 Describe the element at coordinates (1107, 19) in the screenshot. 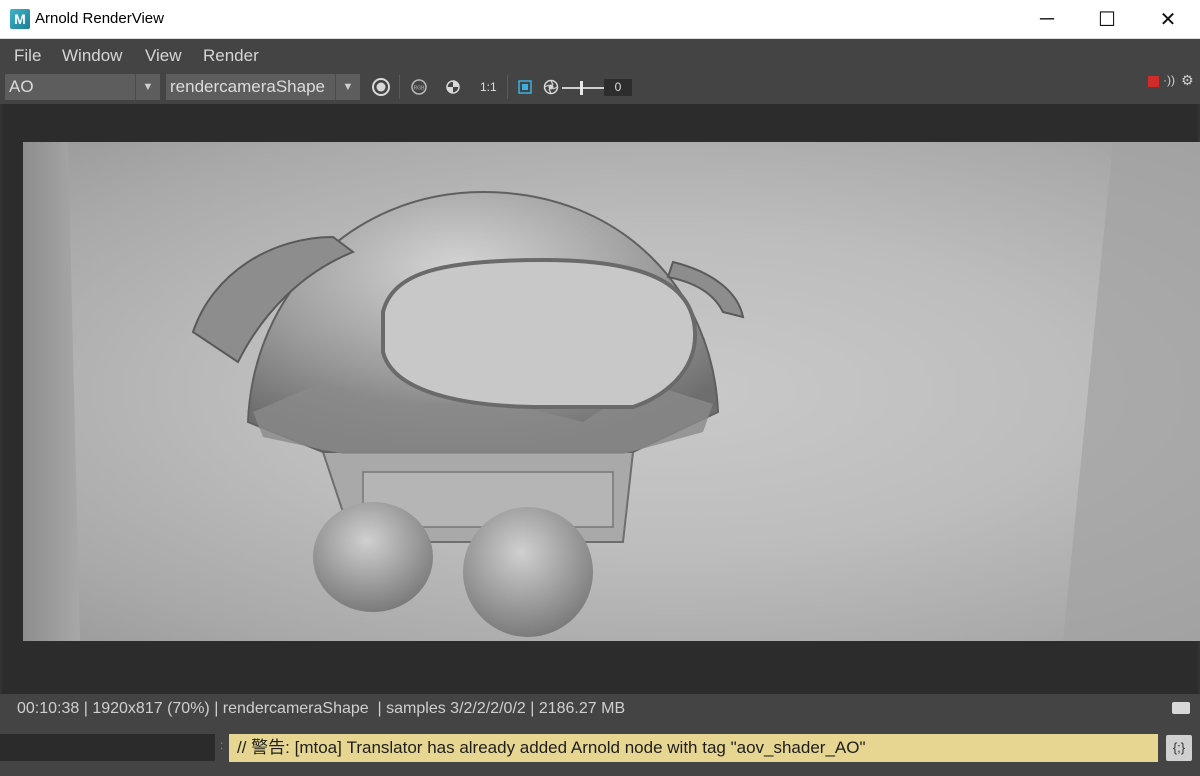

I see `maximize-button: ☐` at that location.